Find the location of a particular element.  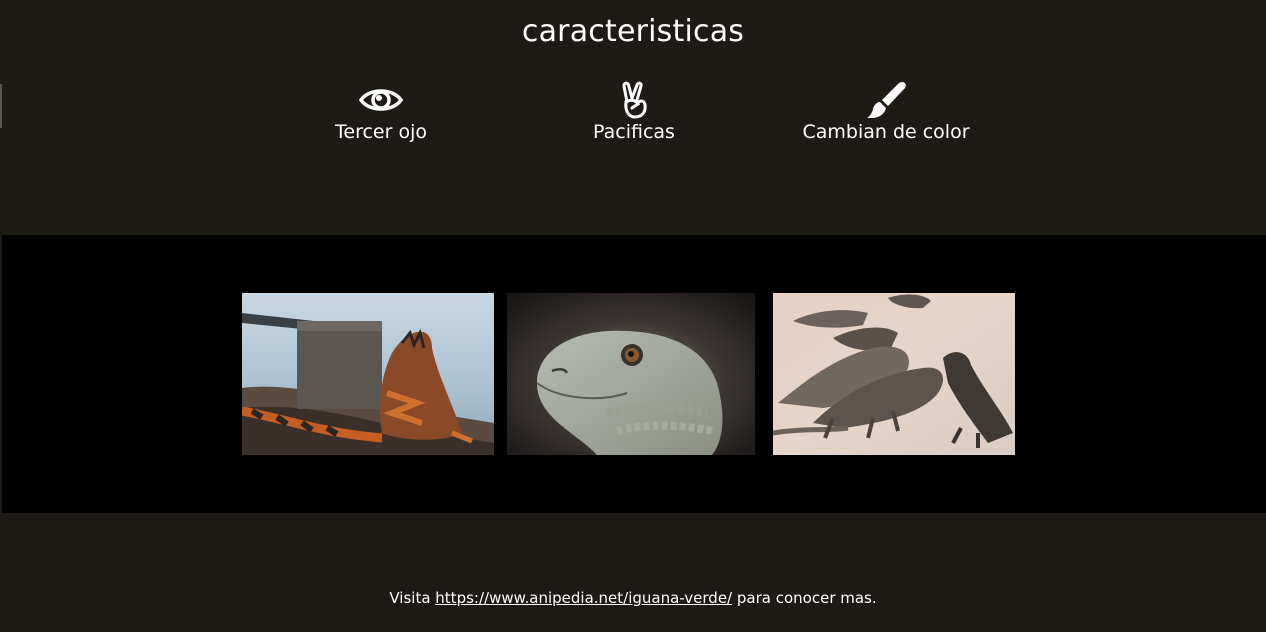

feature-label: Cambian de color is located at coordinates (886, 132).